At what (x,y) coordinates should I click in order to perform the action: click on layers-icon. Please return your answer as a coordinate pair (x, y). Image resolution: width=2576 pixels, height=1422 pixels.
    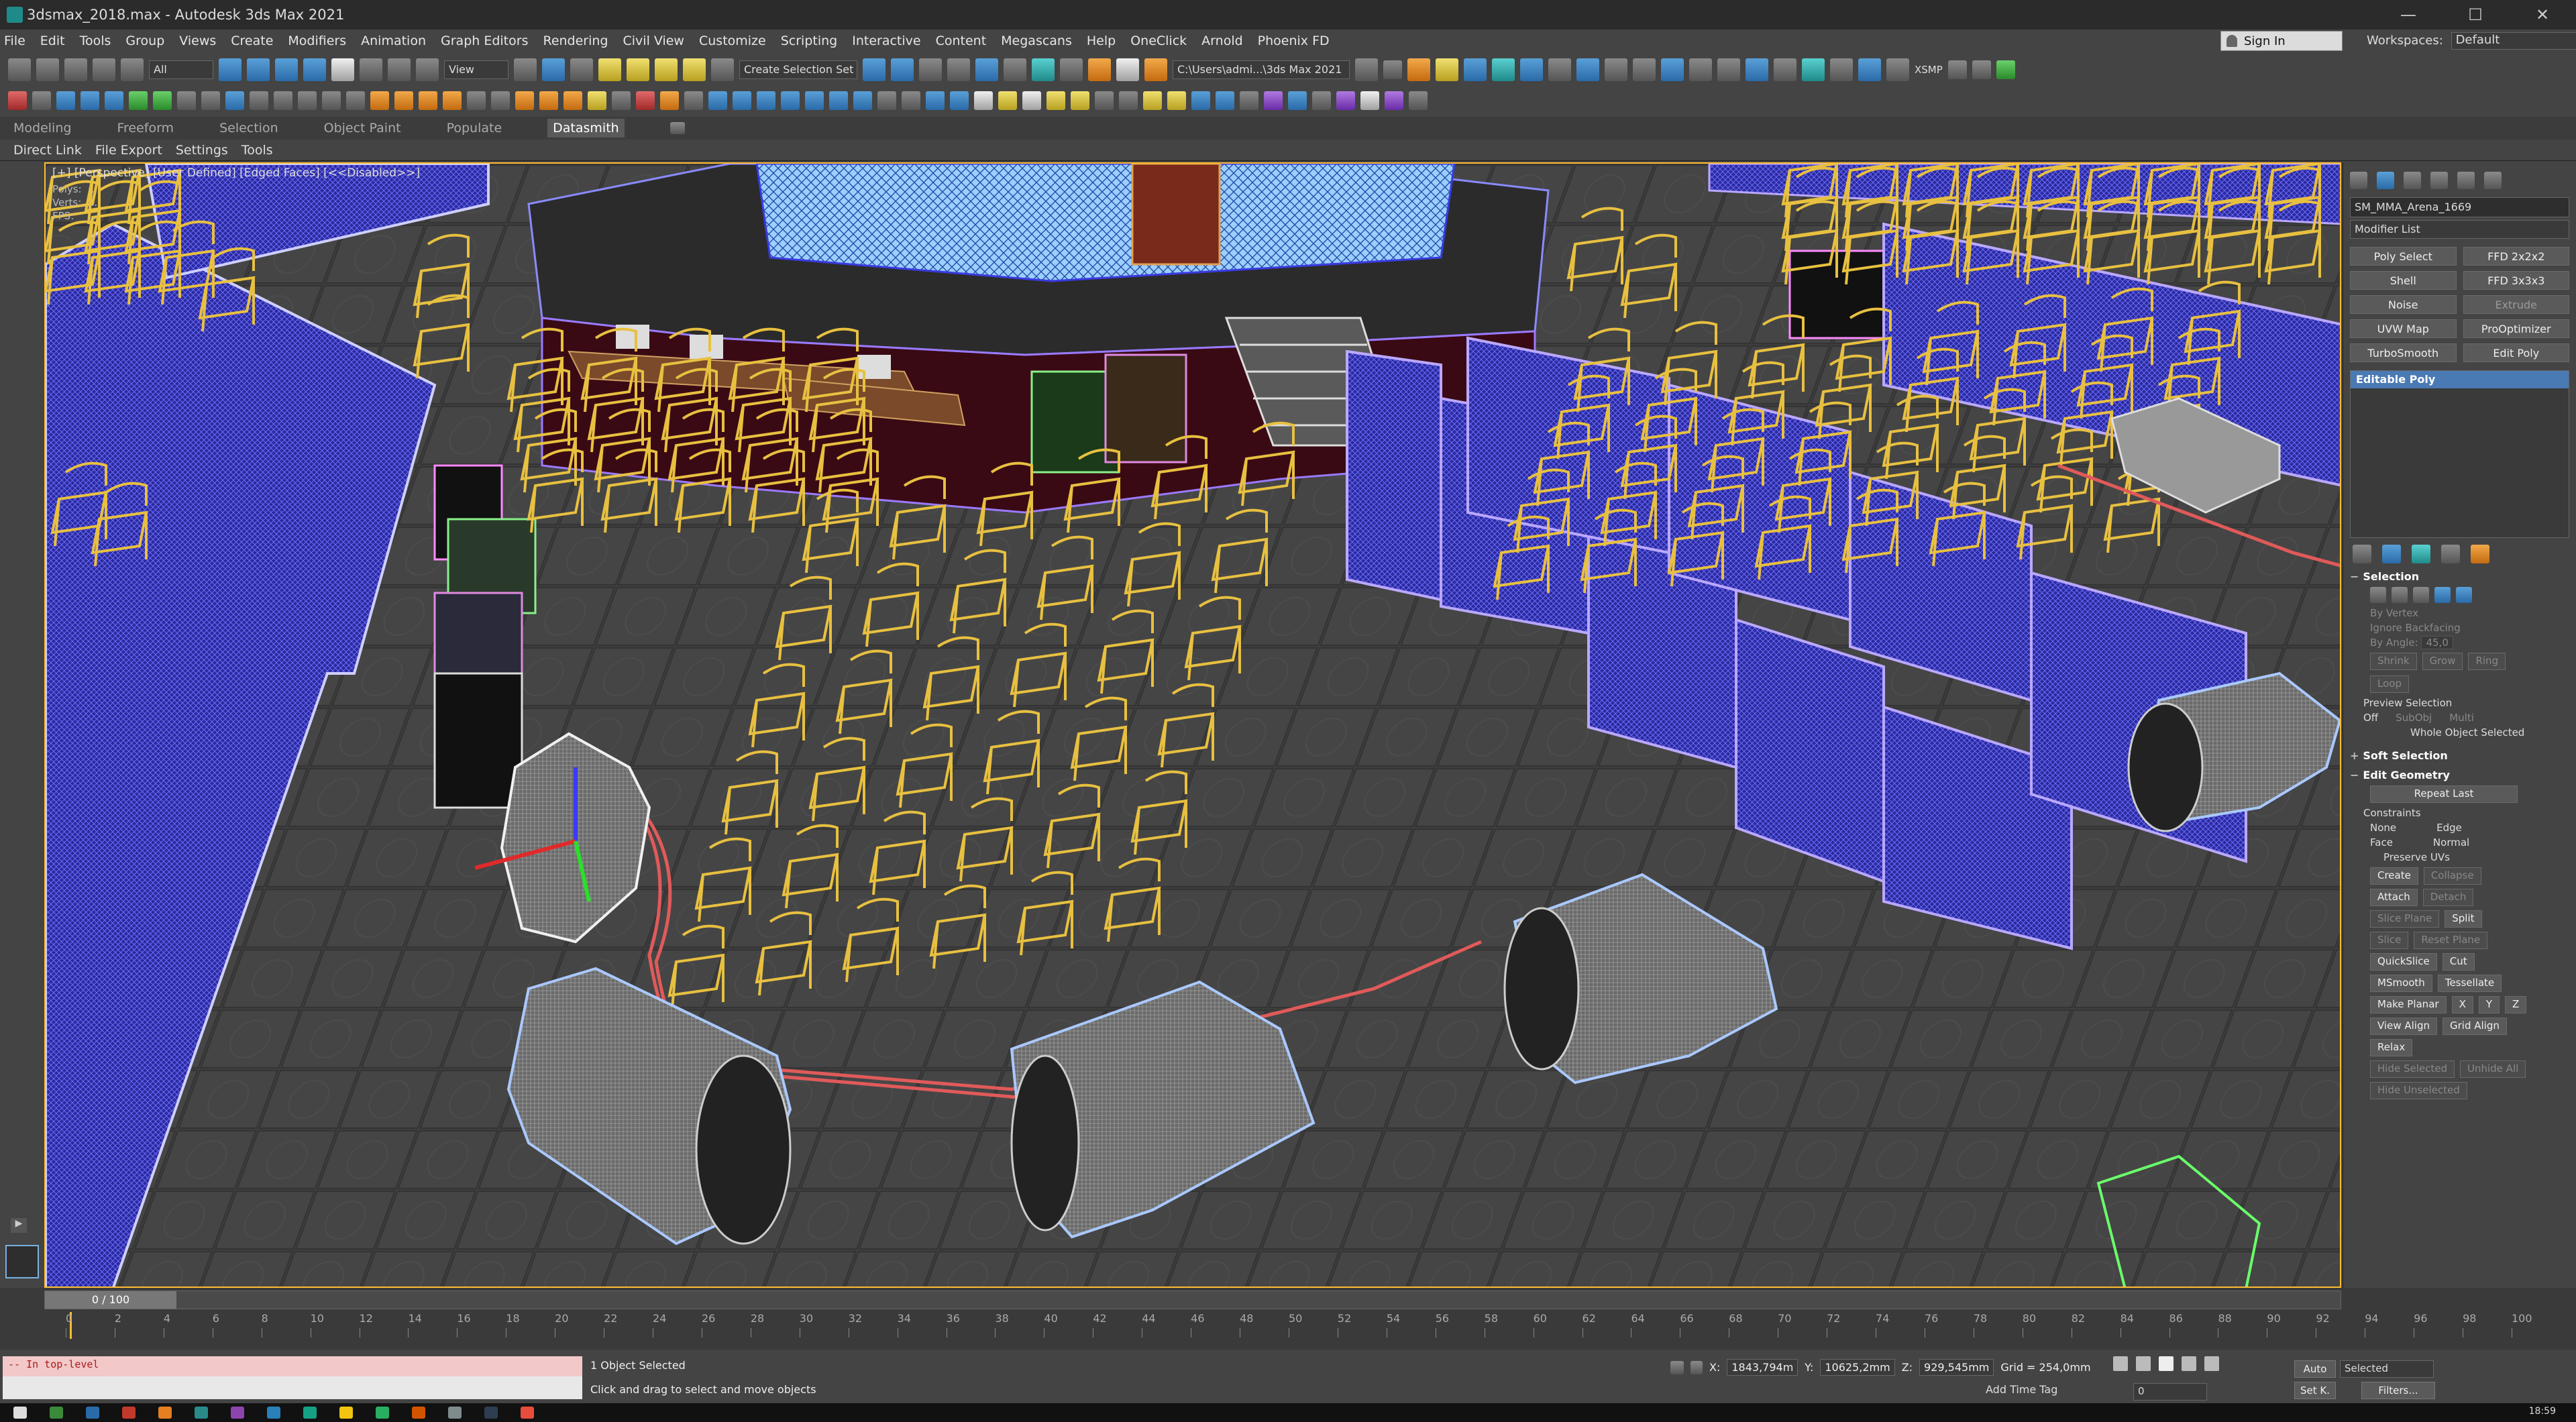
    Looking at the image, I should click on (2005, 69).